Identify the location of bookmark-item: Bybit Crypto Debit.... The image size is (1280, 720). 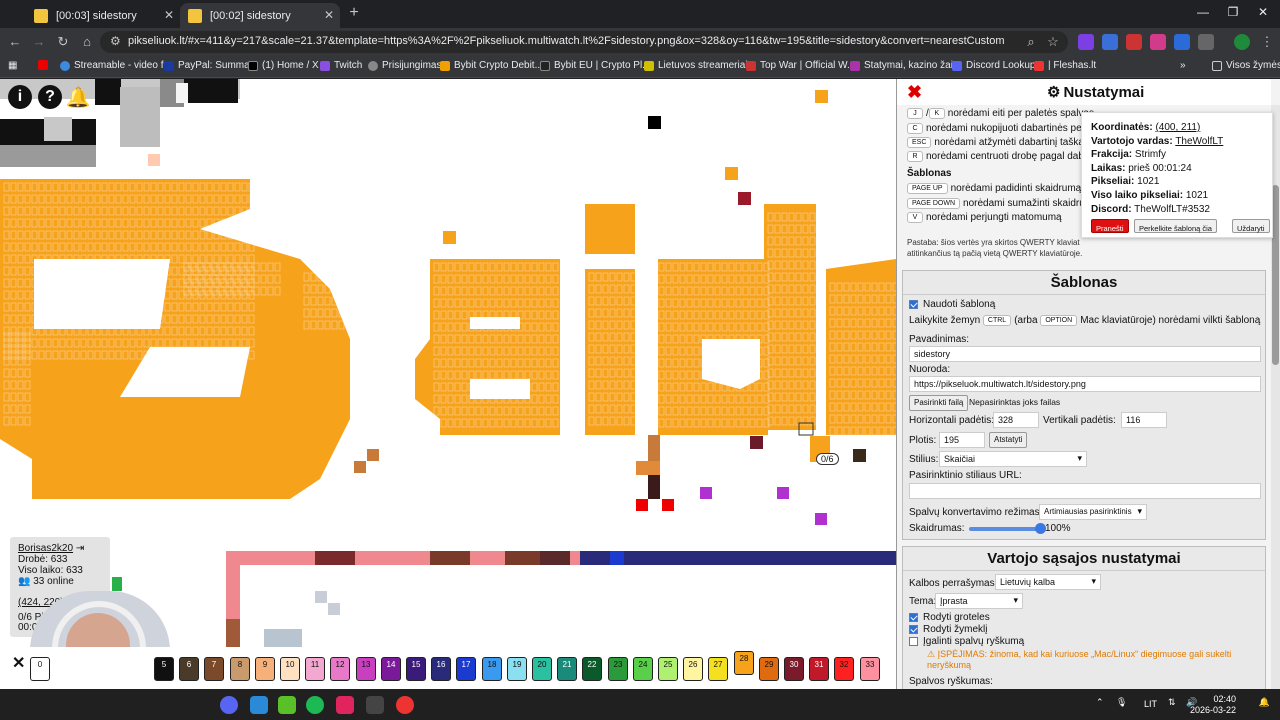
(491, 65).